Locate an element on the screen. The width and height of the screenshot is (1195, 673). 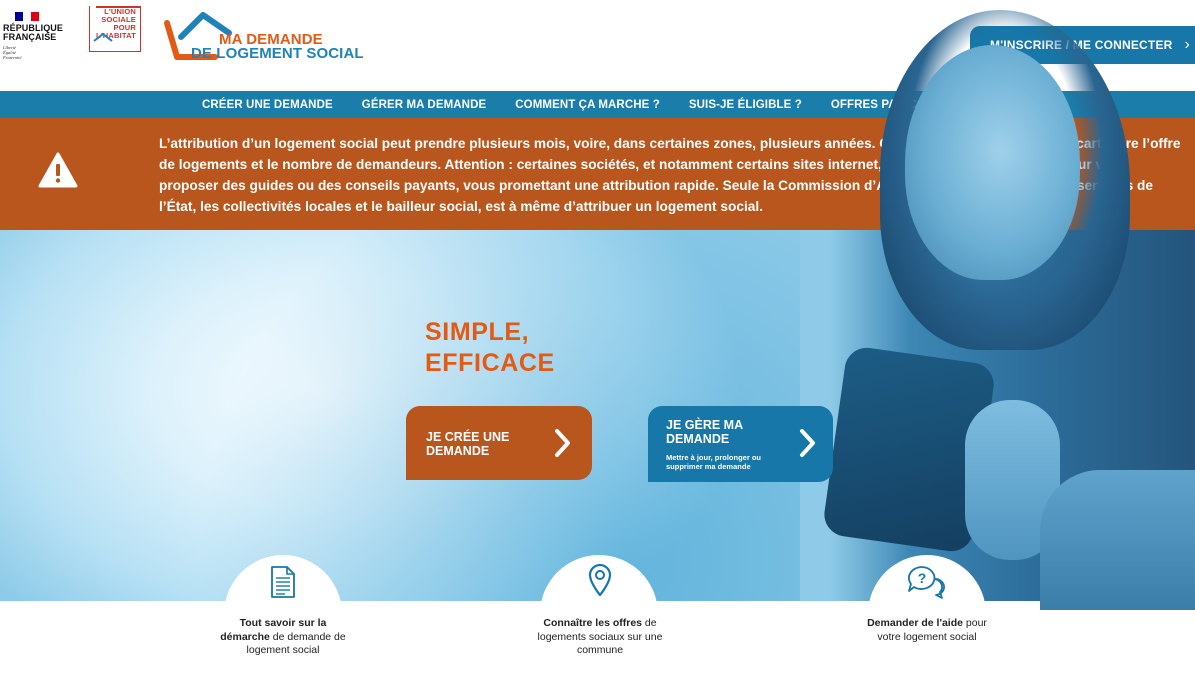
nav-manage-request: GÉRER MA DEMANDE is located at coordinates (424, 105).